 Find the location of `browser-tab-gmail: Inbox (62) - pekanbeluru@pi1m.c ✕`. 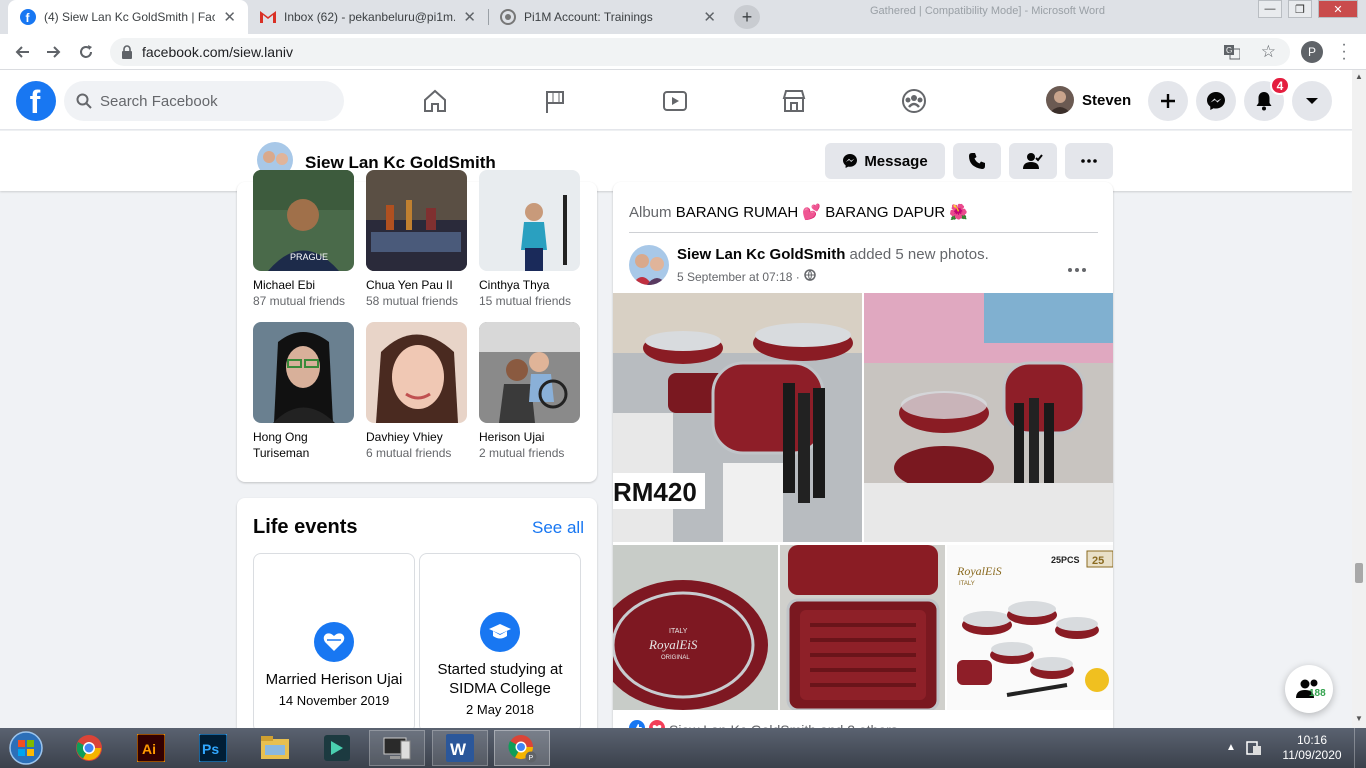

browser-tab-gmail: Inbox (62) - pekanbeluru@pi1m.c ✕ is located at coordinates (368, 17).